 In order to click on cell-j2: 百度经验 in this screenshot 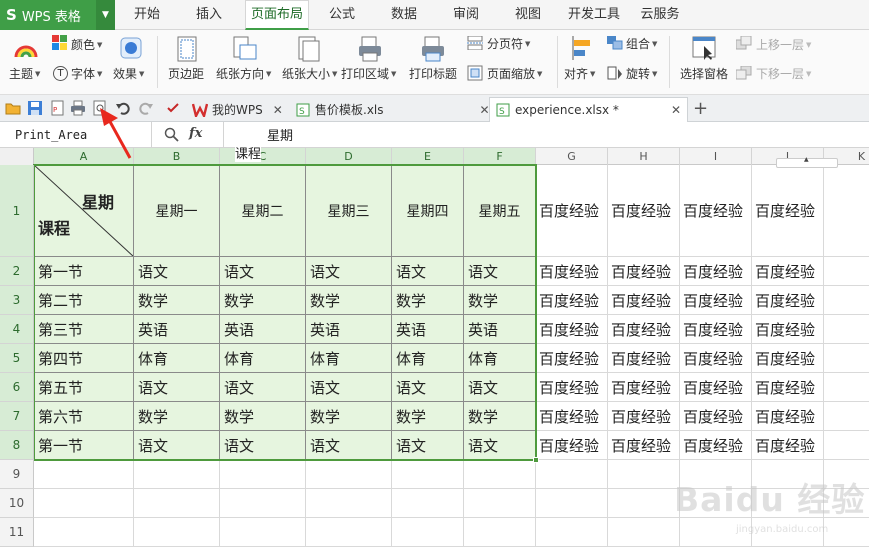, I will do `click(788, 271)`.